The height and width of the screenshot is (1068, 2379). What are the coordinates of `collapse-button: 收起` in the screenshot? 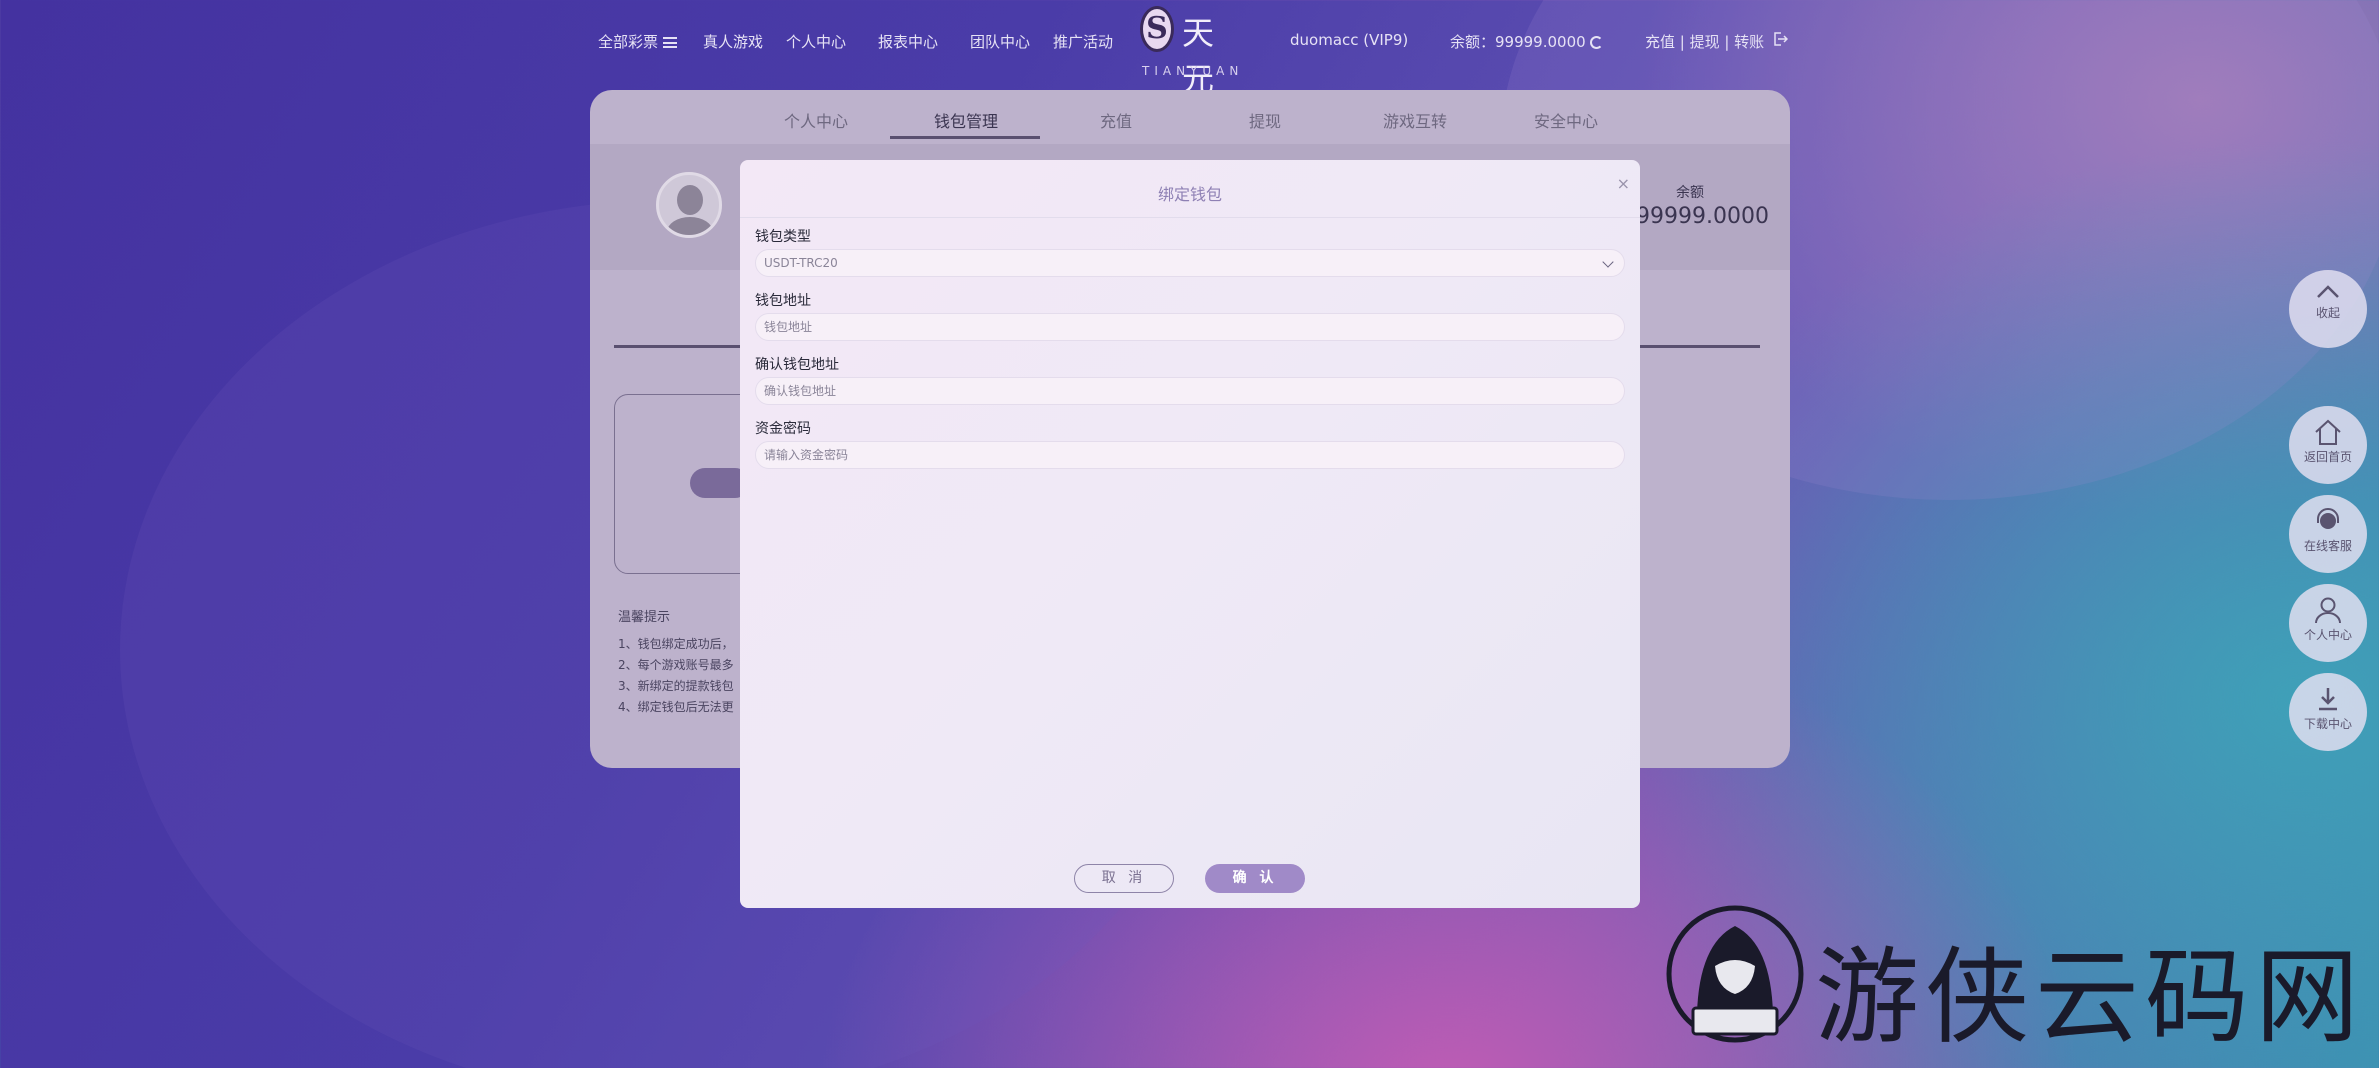 It's located at (2328, 309).